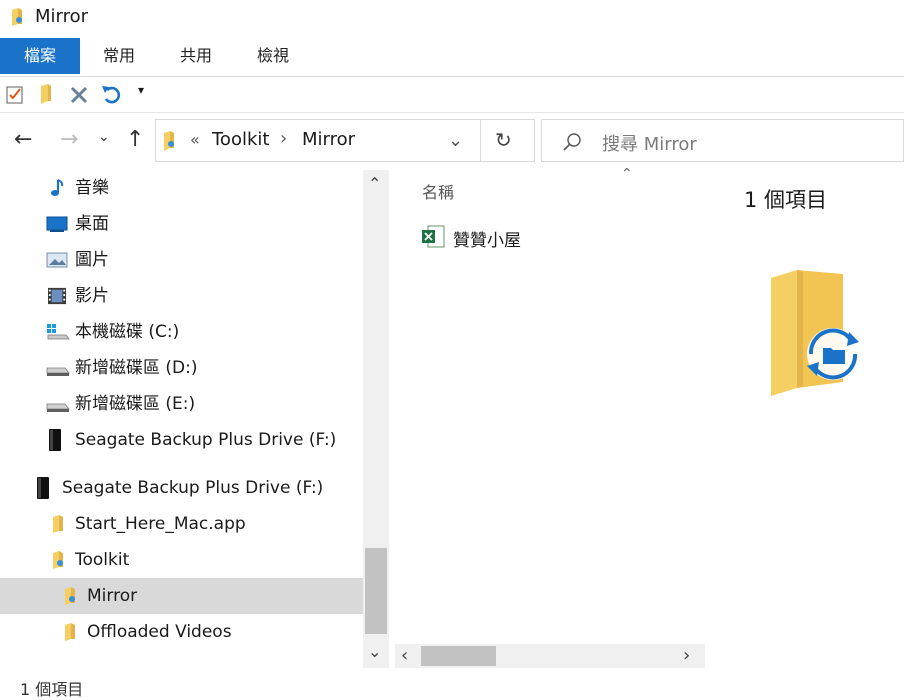 This screenshot has height=700, width=904. What do you see at coordinates (376, 419) in the screenshot?
I see `tree-scrollbar: ⌃ ⌄` at bounding box center [376, 419].